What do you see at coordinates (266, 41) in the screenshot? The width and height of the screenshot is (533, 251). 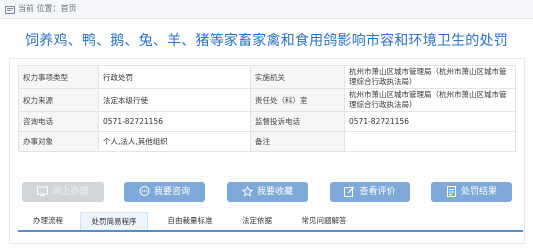 I see `page-title: 饲养鸡、鸭、鹅、兔、羊、猪等家畜家禽和食用鸽影响市容和环境卫生的处罚` at bounding box center [266, 41].